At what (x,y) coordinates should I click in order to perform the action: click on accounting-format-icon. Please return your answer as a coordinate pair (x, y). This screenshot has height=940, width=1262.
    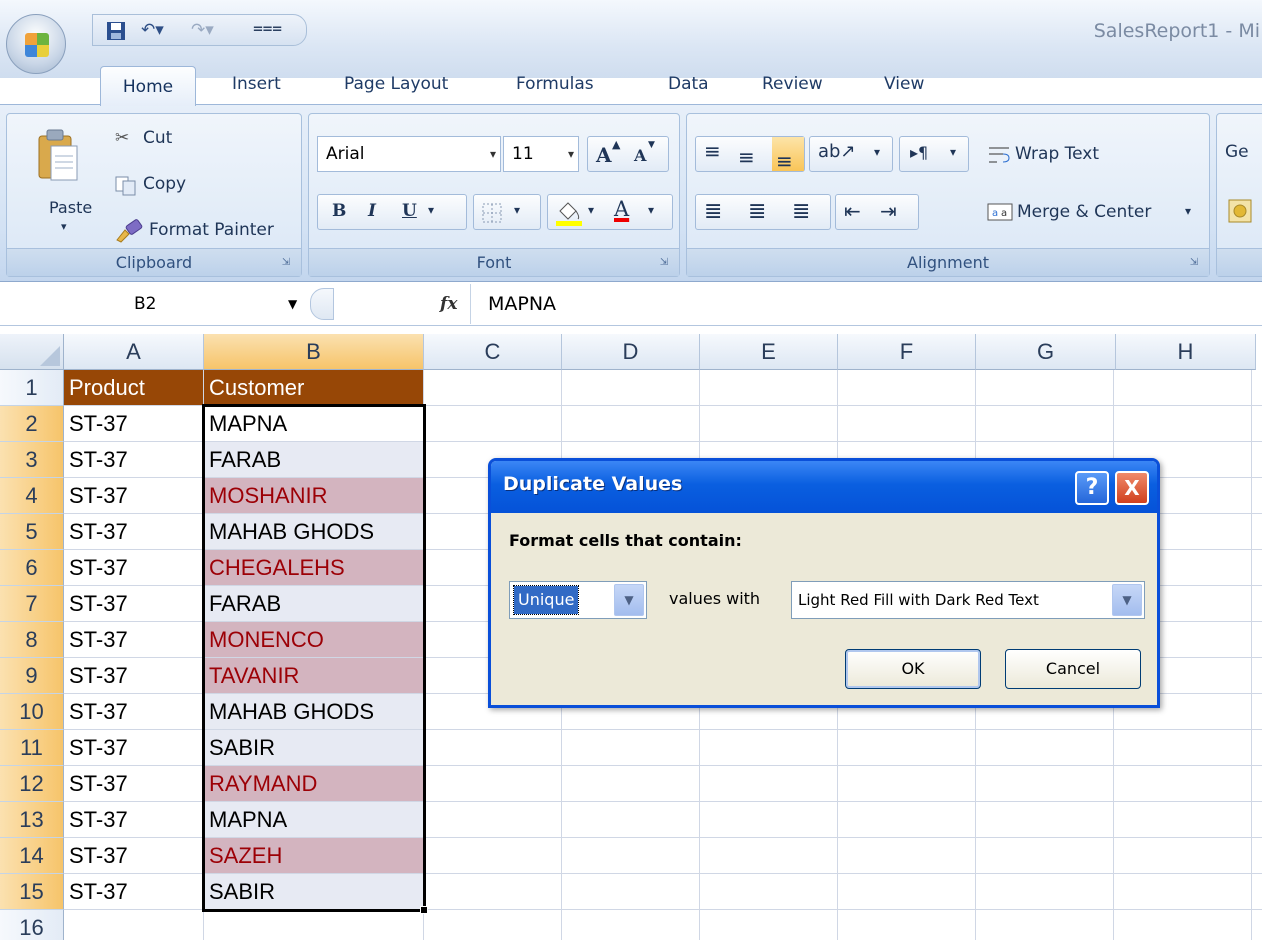
    Looking at the image, I should click on (1240, 211).